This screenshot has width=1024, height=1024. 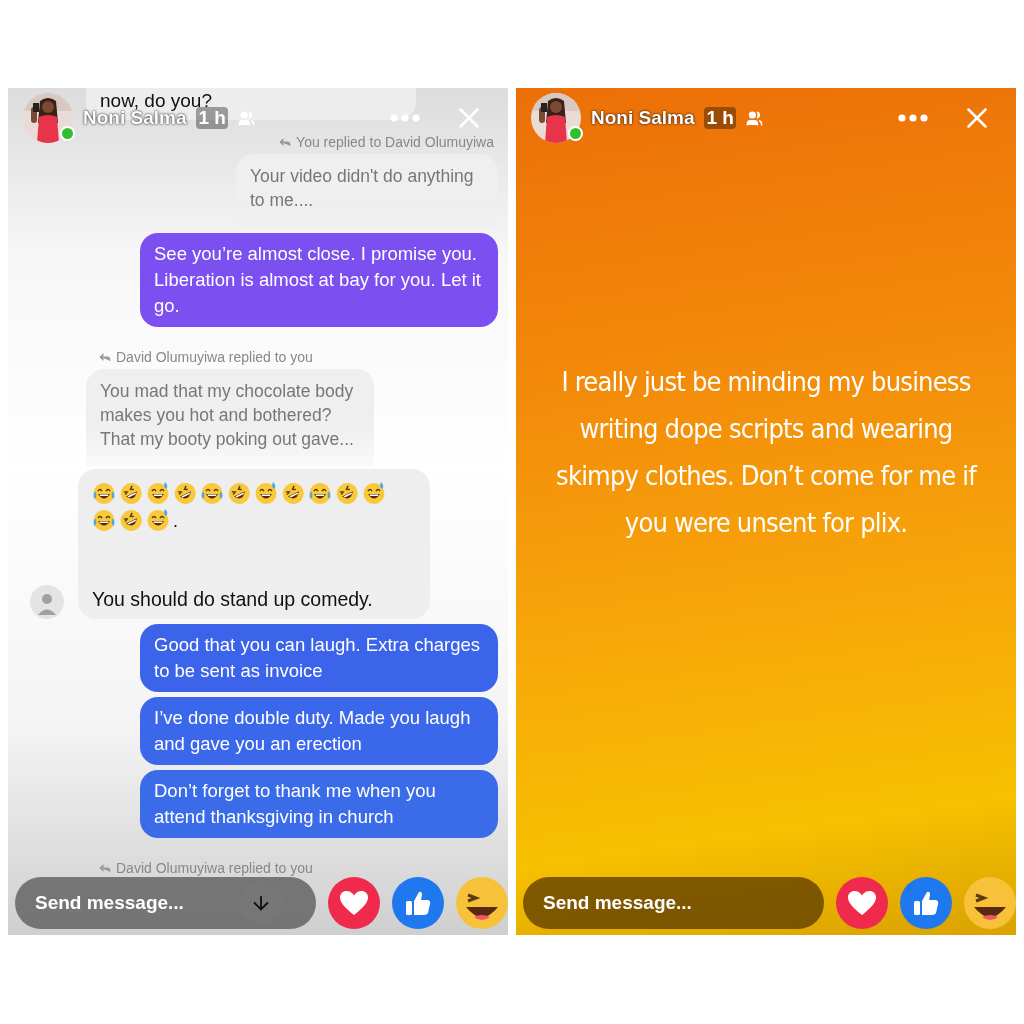 I want to click on avatar-icon, so click(x=47, y=602).